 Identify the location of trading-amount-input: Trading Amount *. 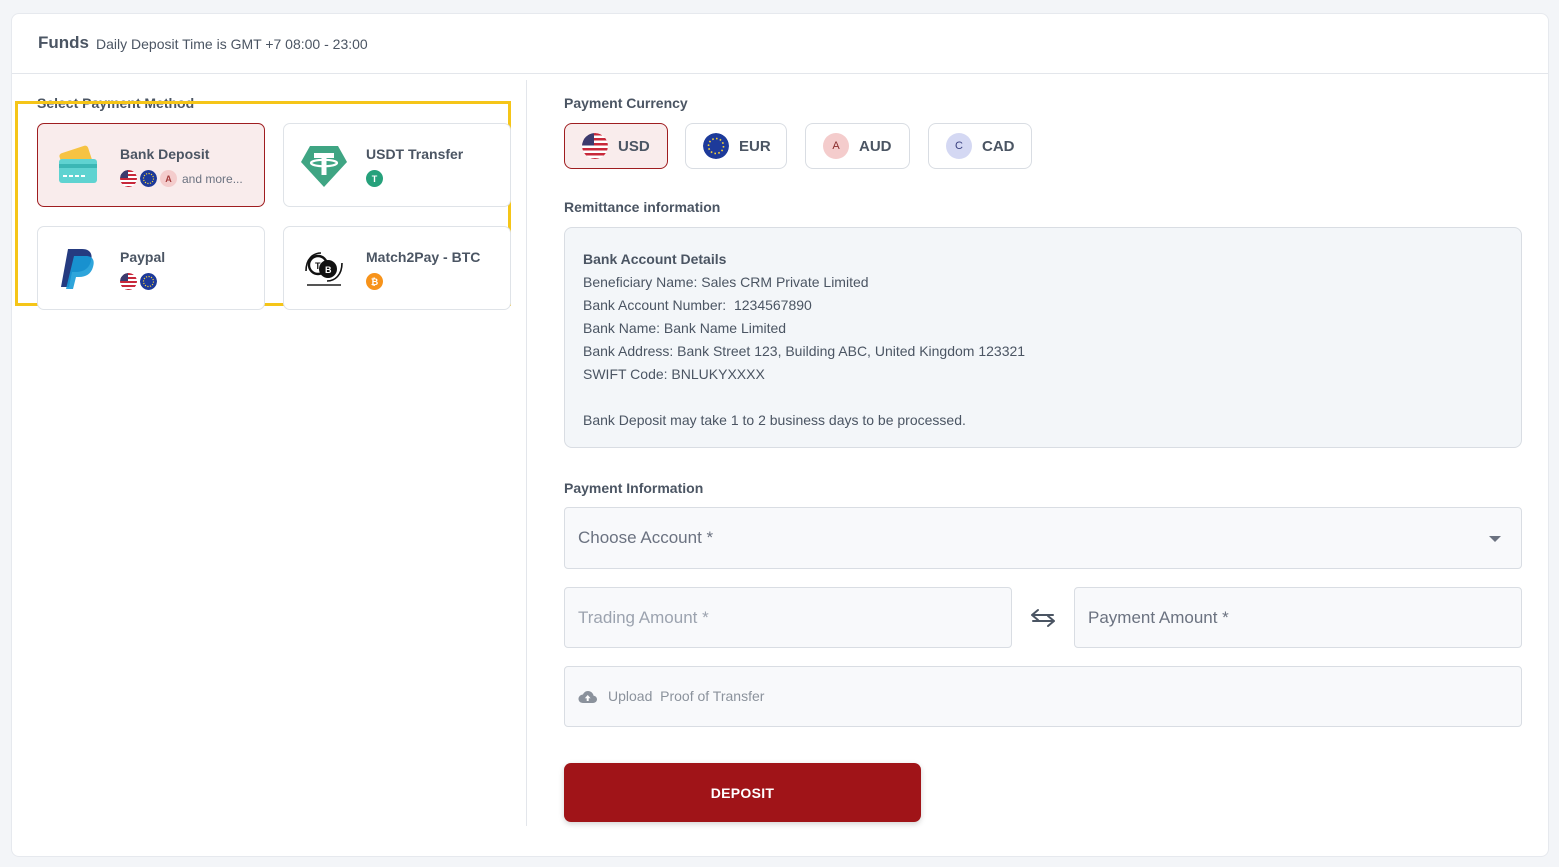
(788, 617).